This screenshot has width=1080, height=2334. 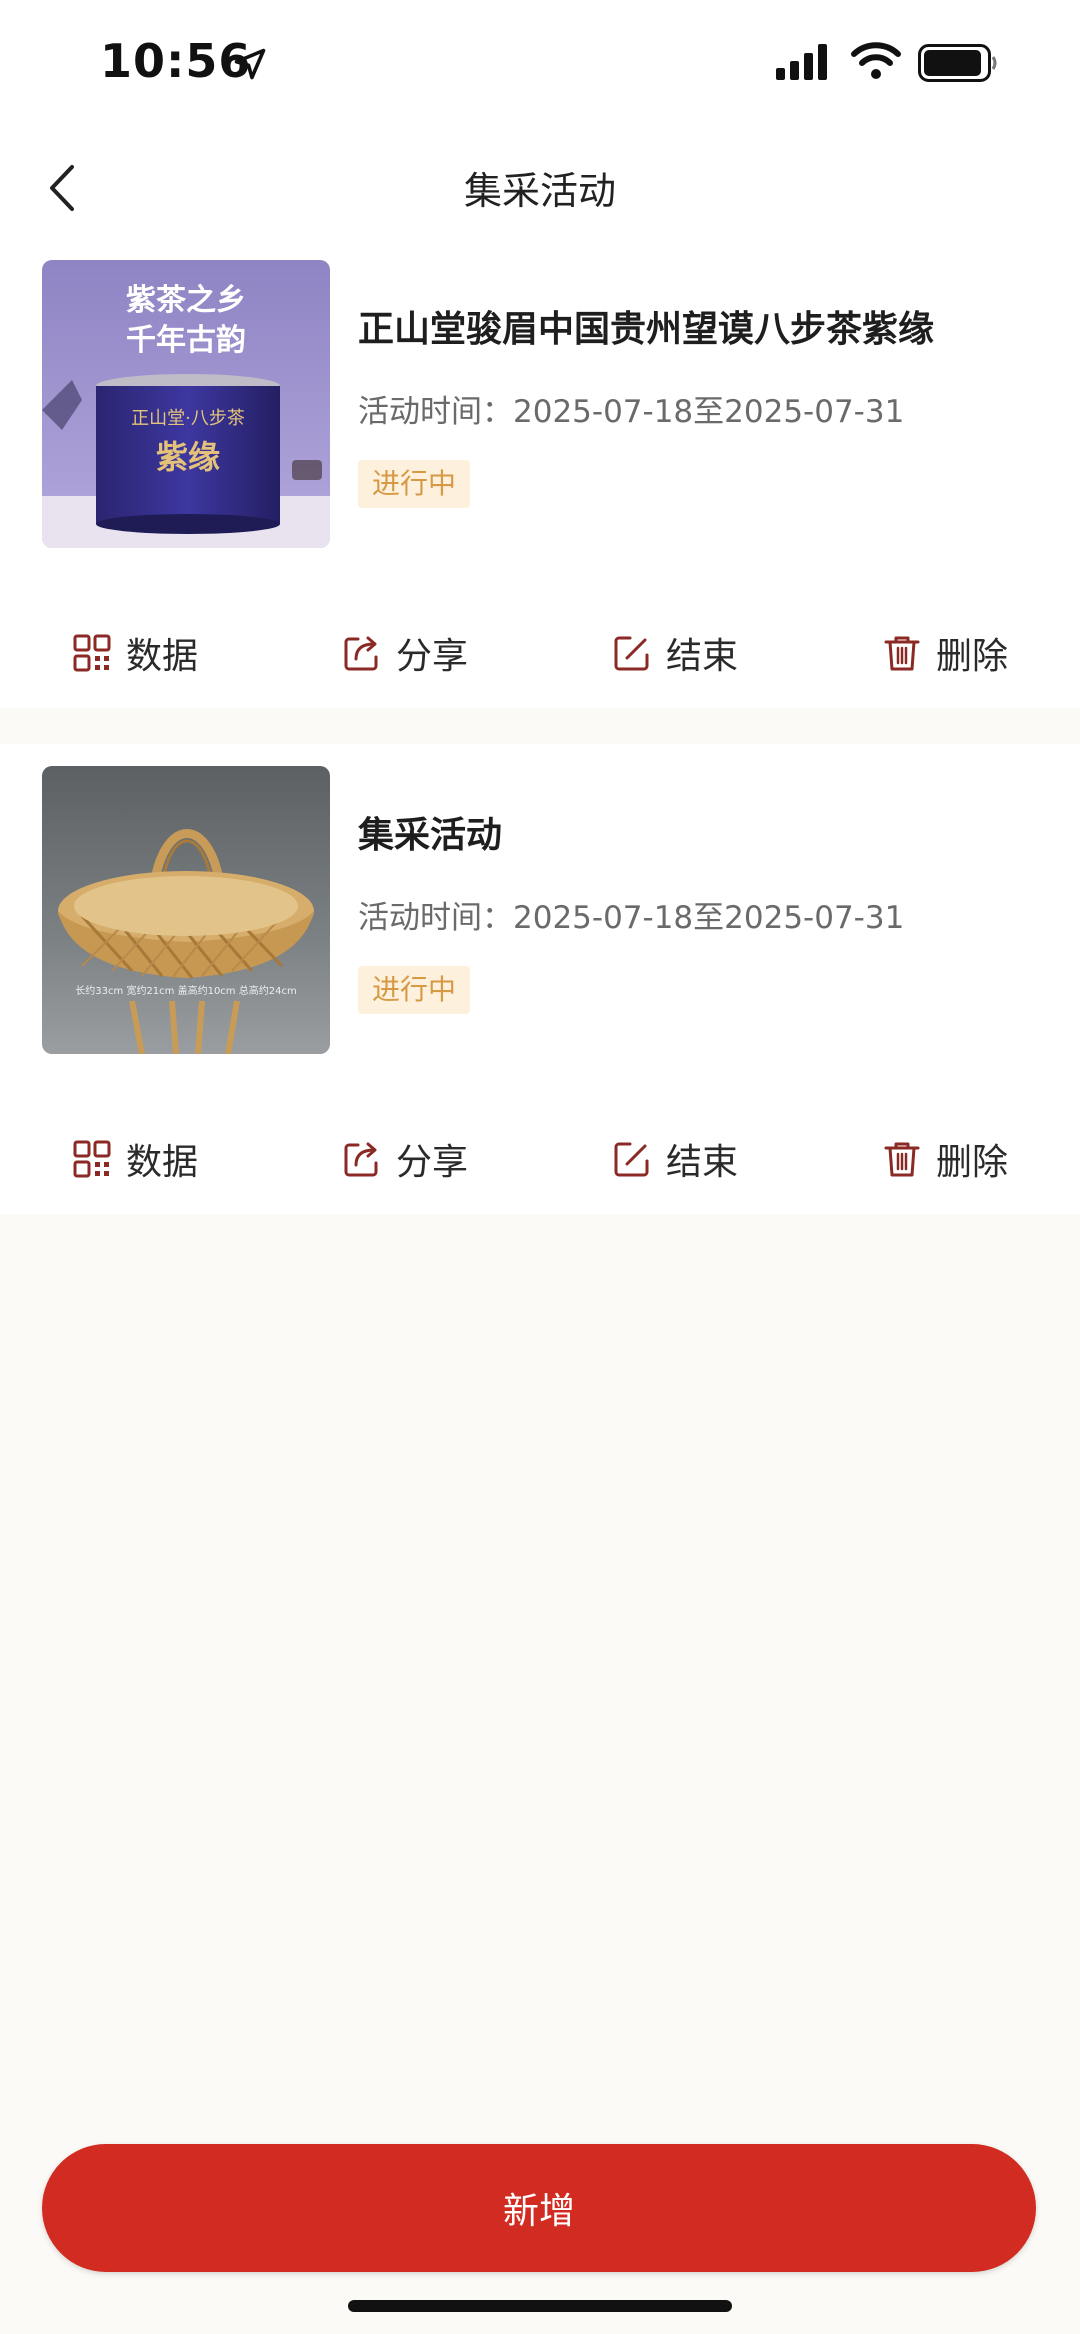 What do you see at coordinates (539, 2208) in the screenshot?
I see `add-button: 新增` at bounding box center [539, 2208].